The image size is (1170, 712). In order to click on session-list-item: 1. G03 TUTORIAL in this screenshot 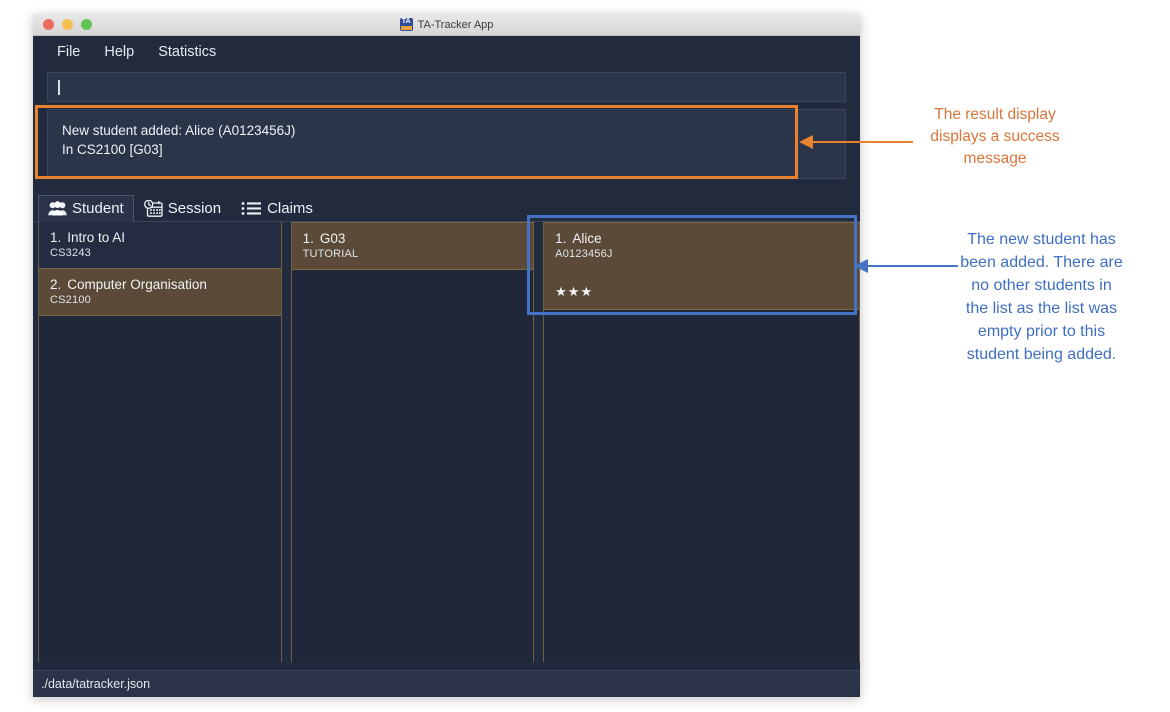, I will do `click(412, 246)`.